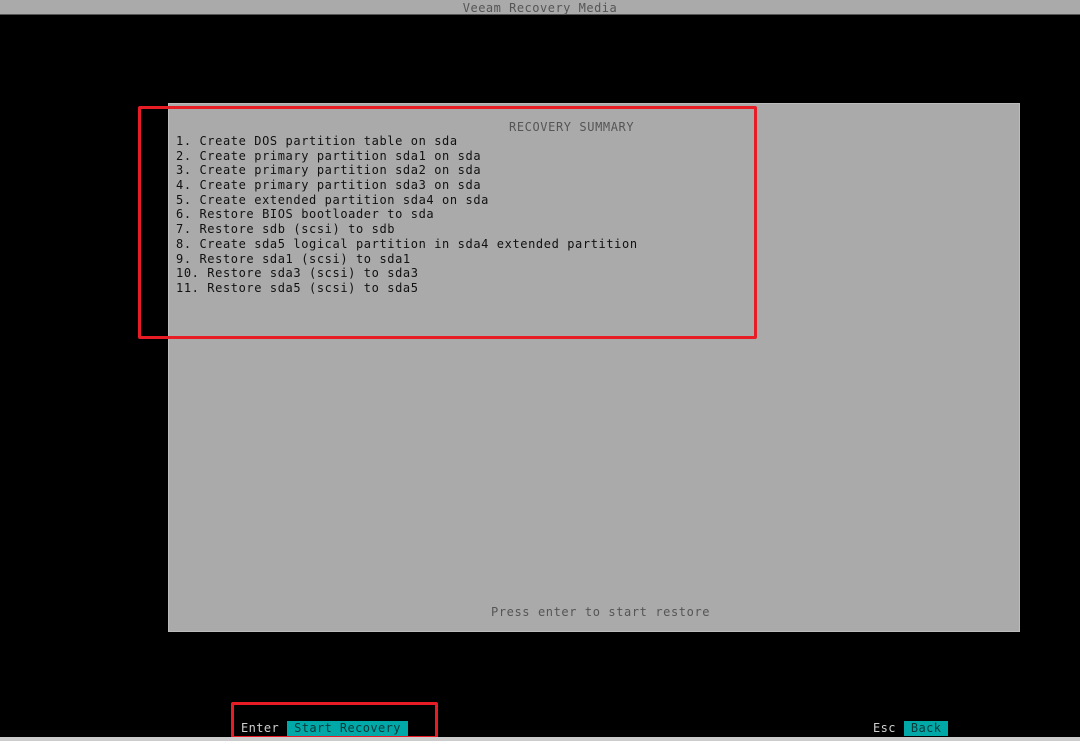  I want to click on start-recovery-button: Start Recovery, so click(347, 728).